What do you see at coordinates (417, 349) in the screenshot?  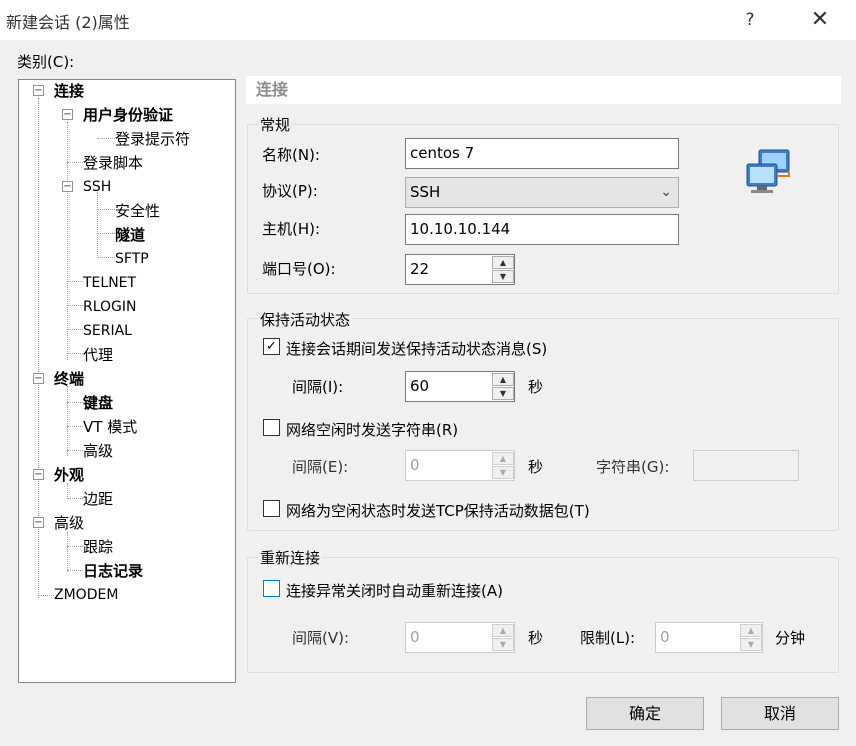 I see `keepalive-label: 连接会话期间发送保持活动状态消息(S)` at bounding box center [417, 349].